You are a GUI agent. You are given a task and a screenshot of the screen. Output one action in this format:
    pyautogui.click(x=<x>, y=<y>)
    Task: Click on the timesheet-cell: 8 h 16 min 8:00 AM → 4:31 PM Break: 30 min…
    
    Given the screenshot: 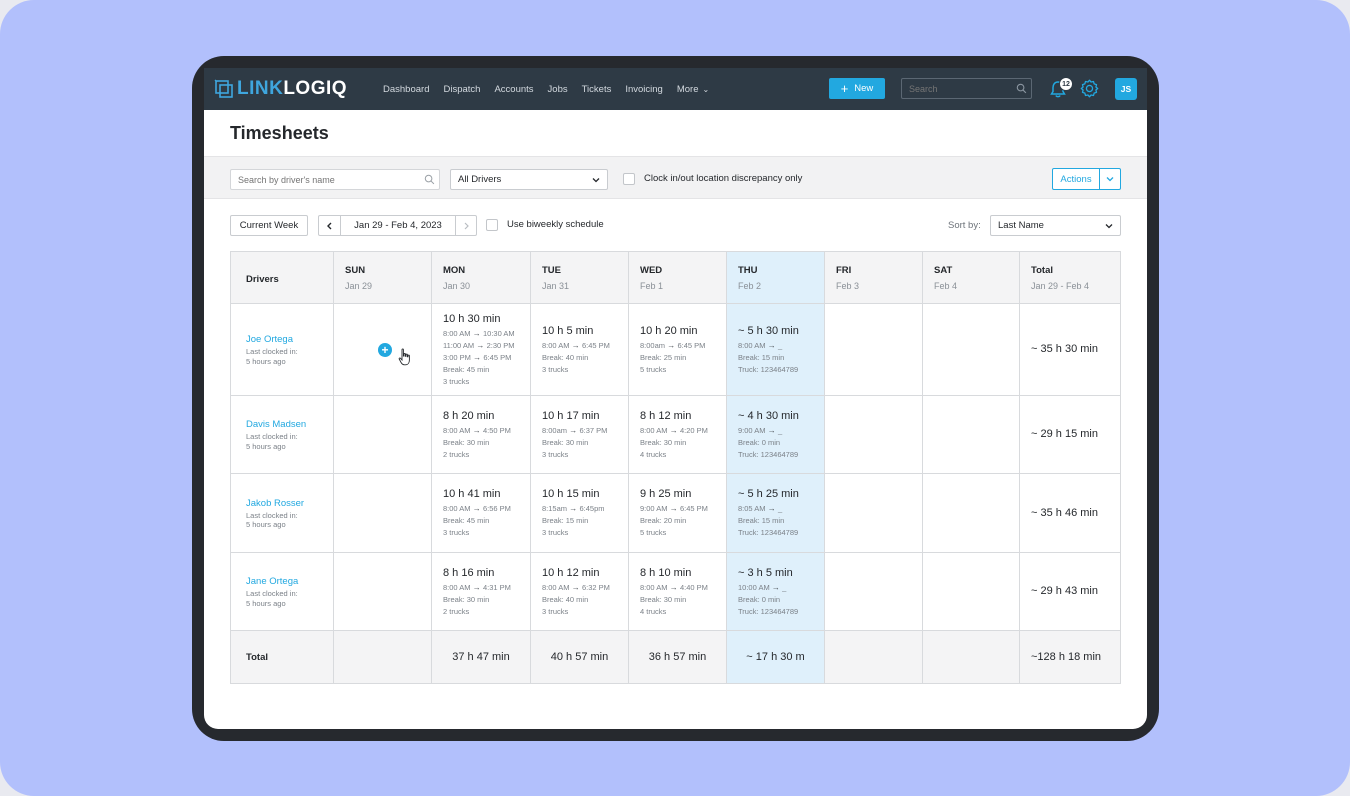 What is the action you would take?
    pyautogui.click(x=481, y=592)
    